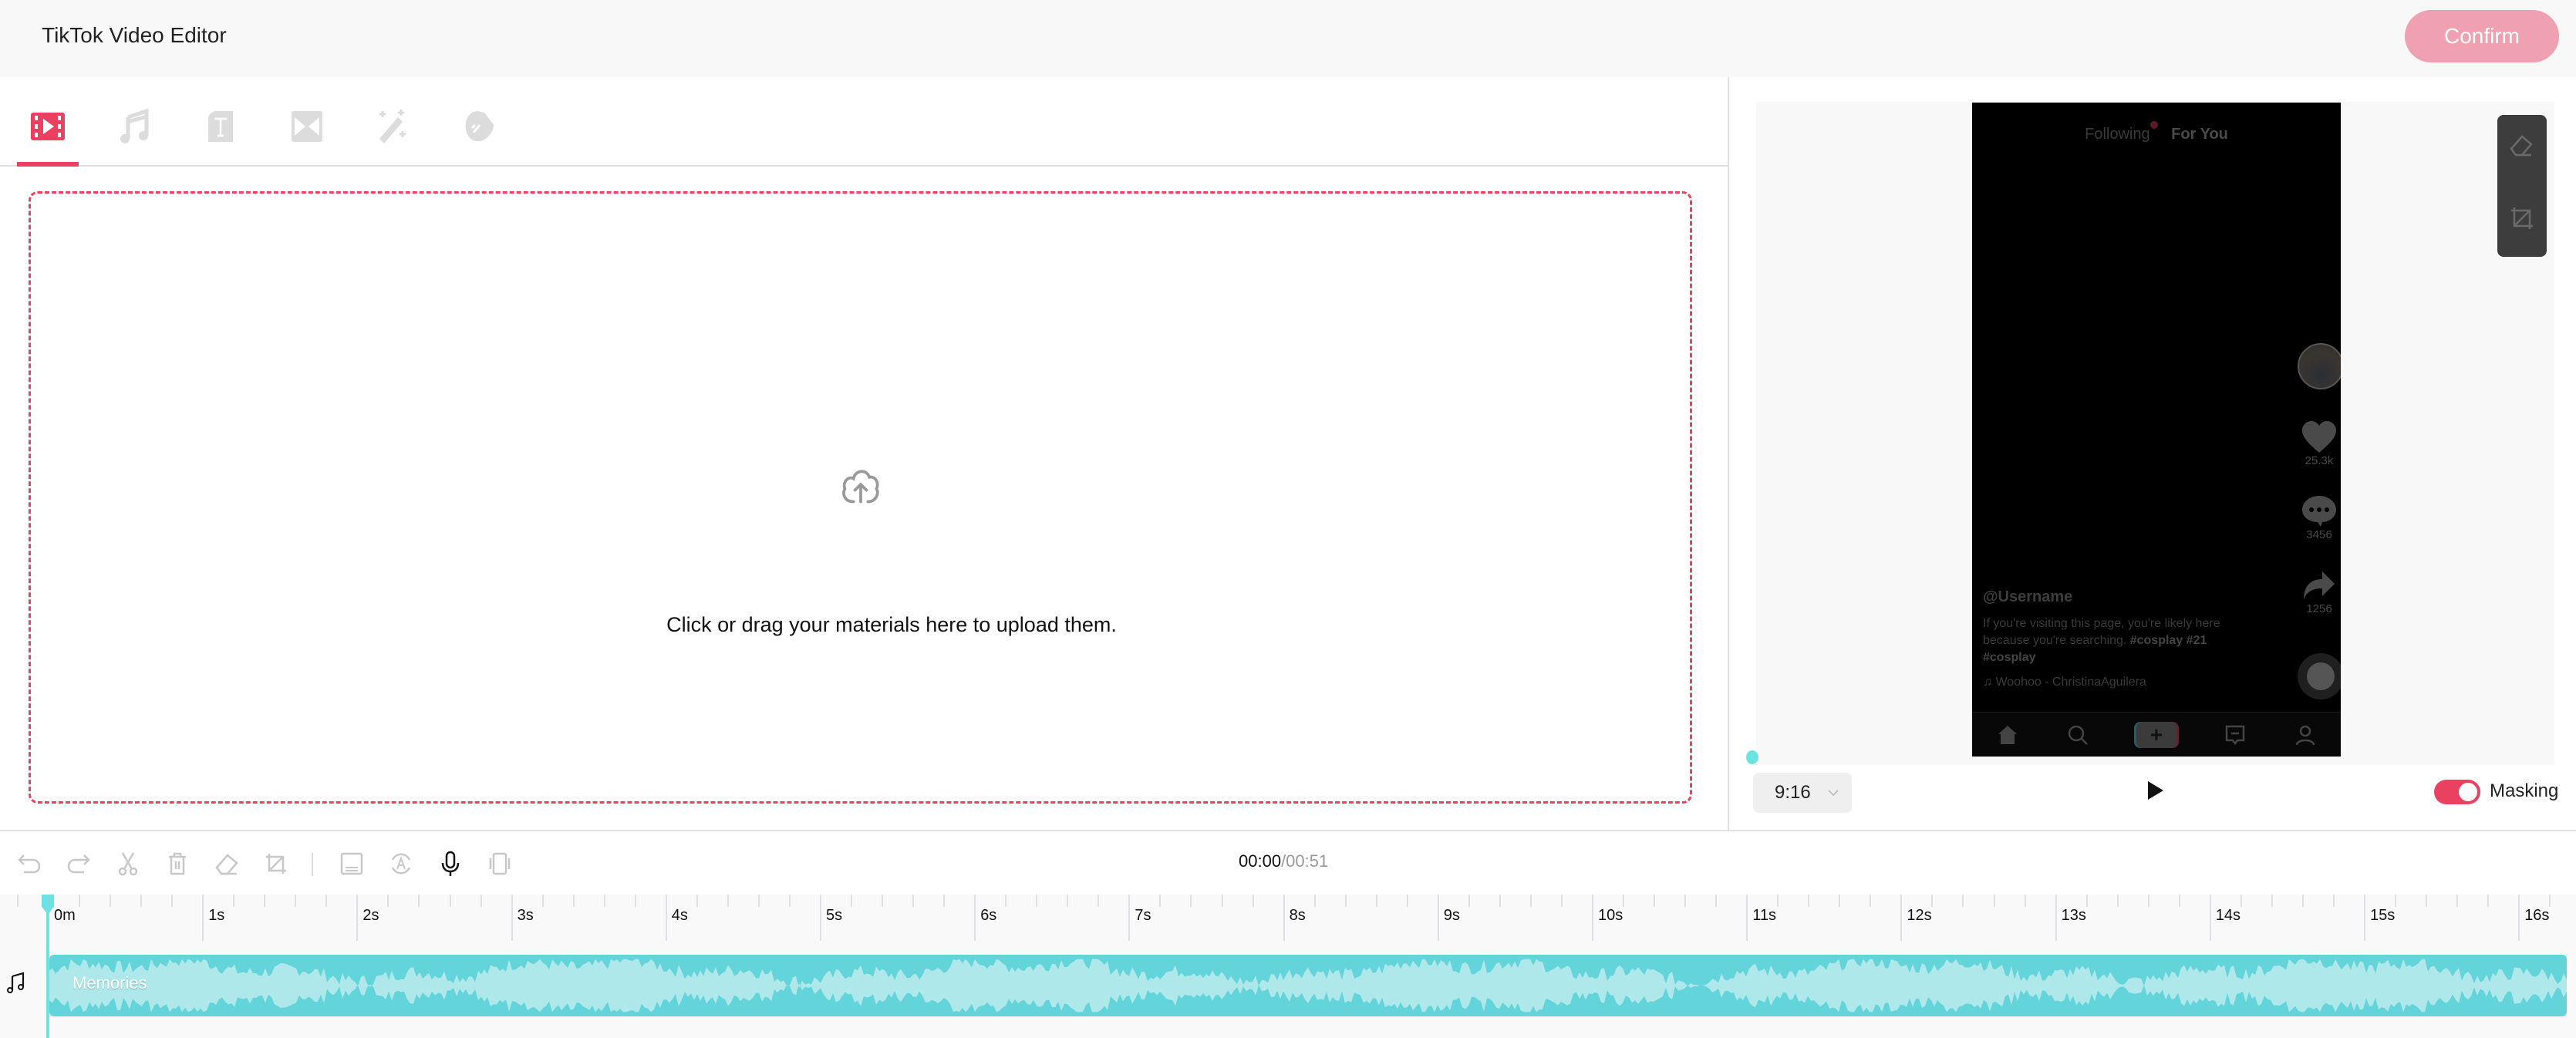 Image resolution: width=2576 pixels, height=1038 pixels. I want to click on playhead-handle, so click(48, 905).